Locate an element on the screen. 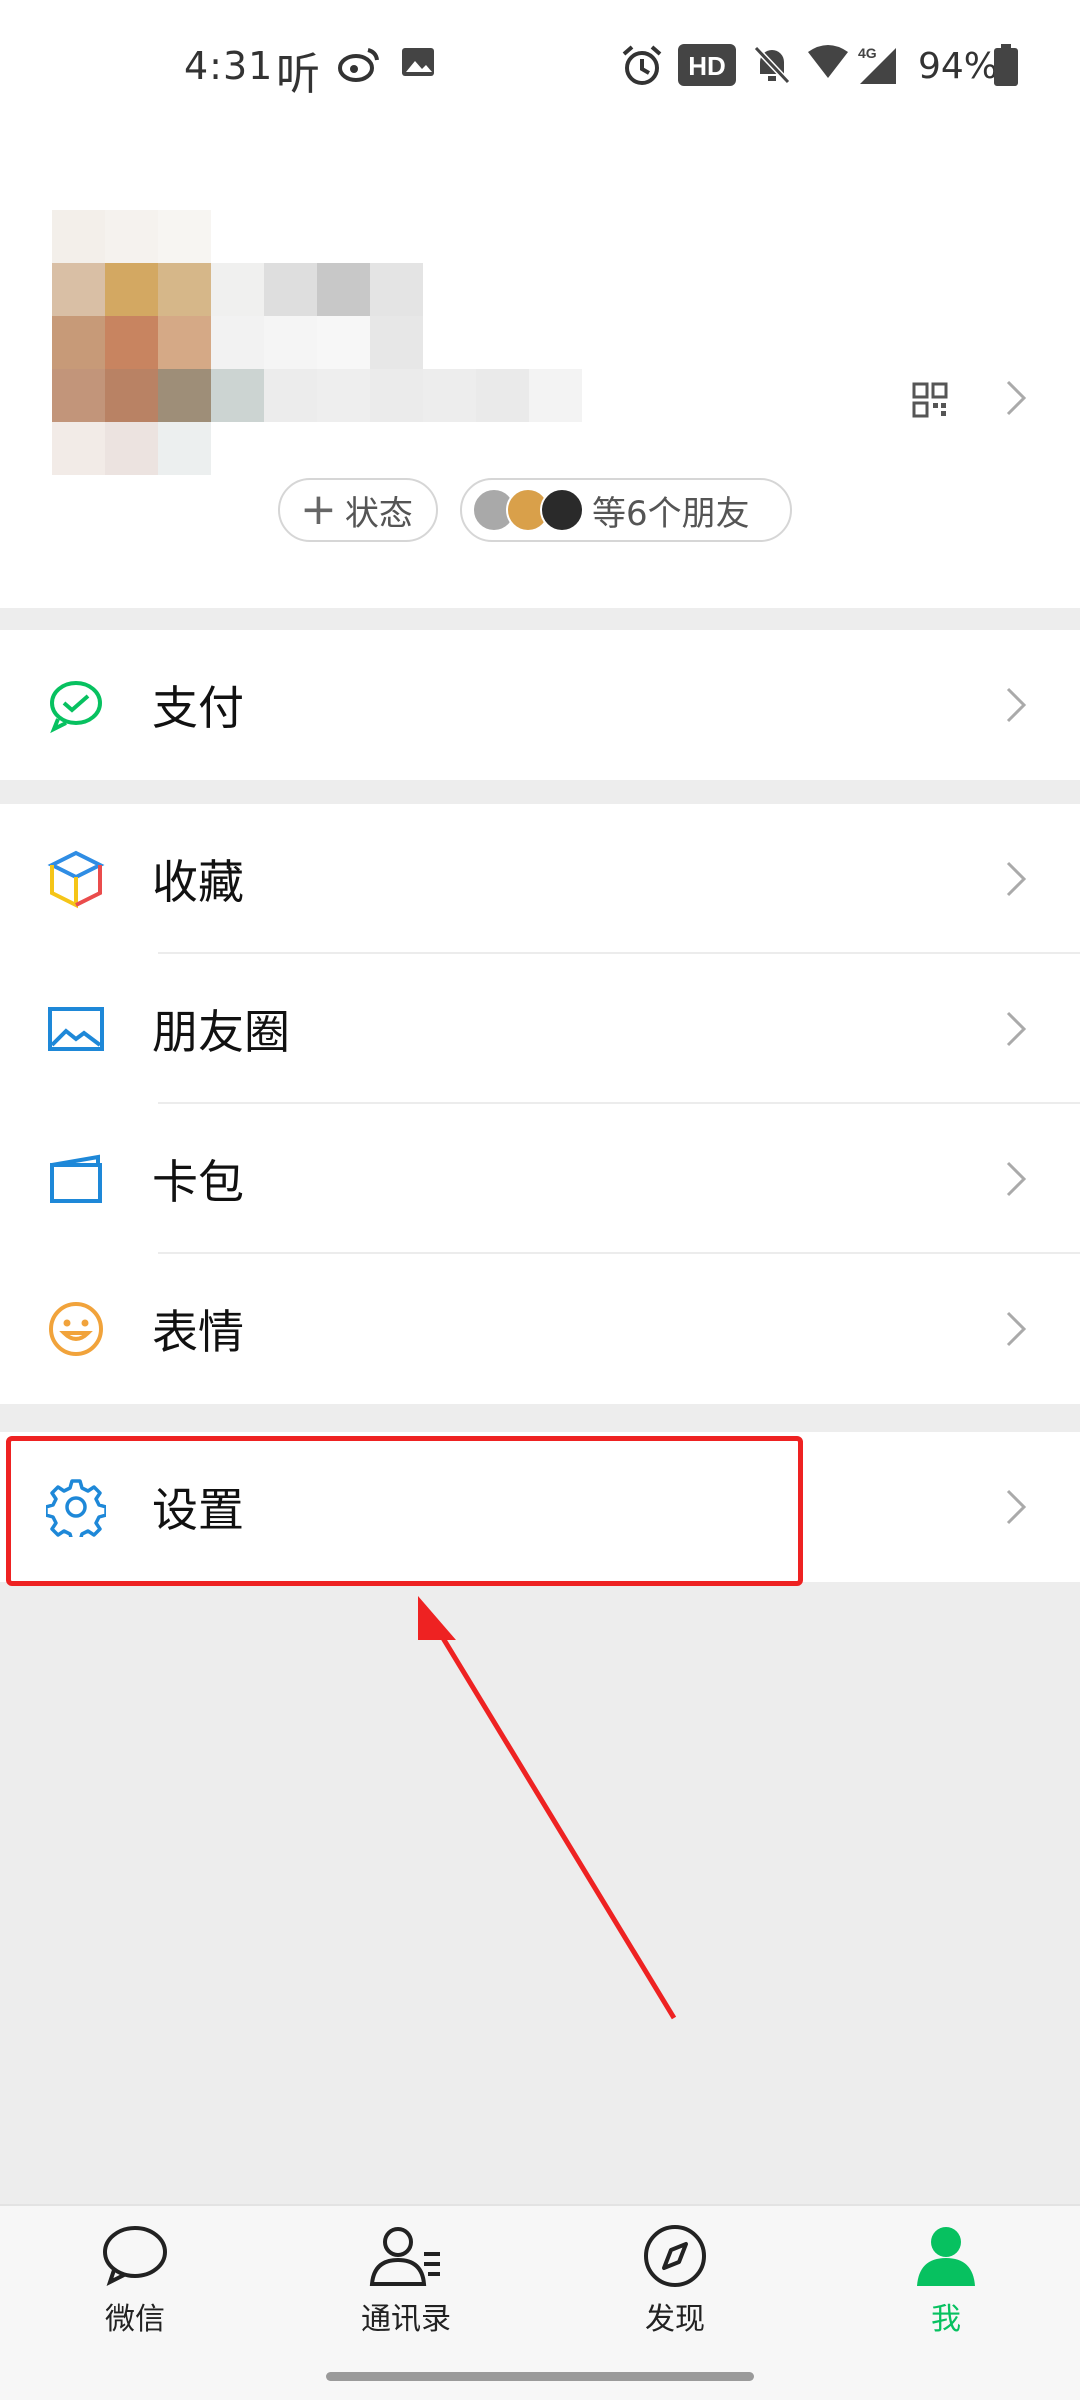 This screenshot has width=1080, height=2400. wifi-icon is located at coordinates (828, 61).